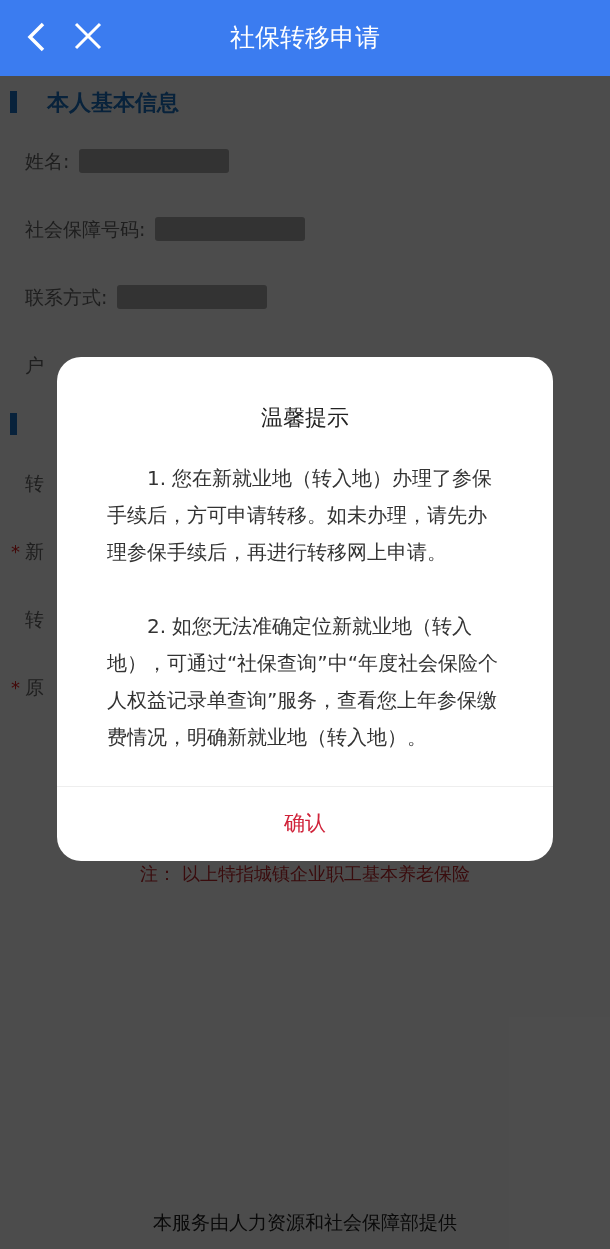 The image size is (610, 1249). Describe the element at coordinates (305, 418) in the screenshot. I see `dialog-title: 温馨提示` at that location.